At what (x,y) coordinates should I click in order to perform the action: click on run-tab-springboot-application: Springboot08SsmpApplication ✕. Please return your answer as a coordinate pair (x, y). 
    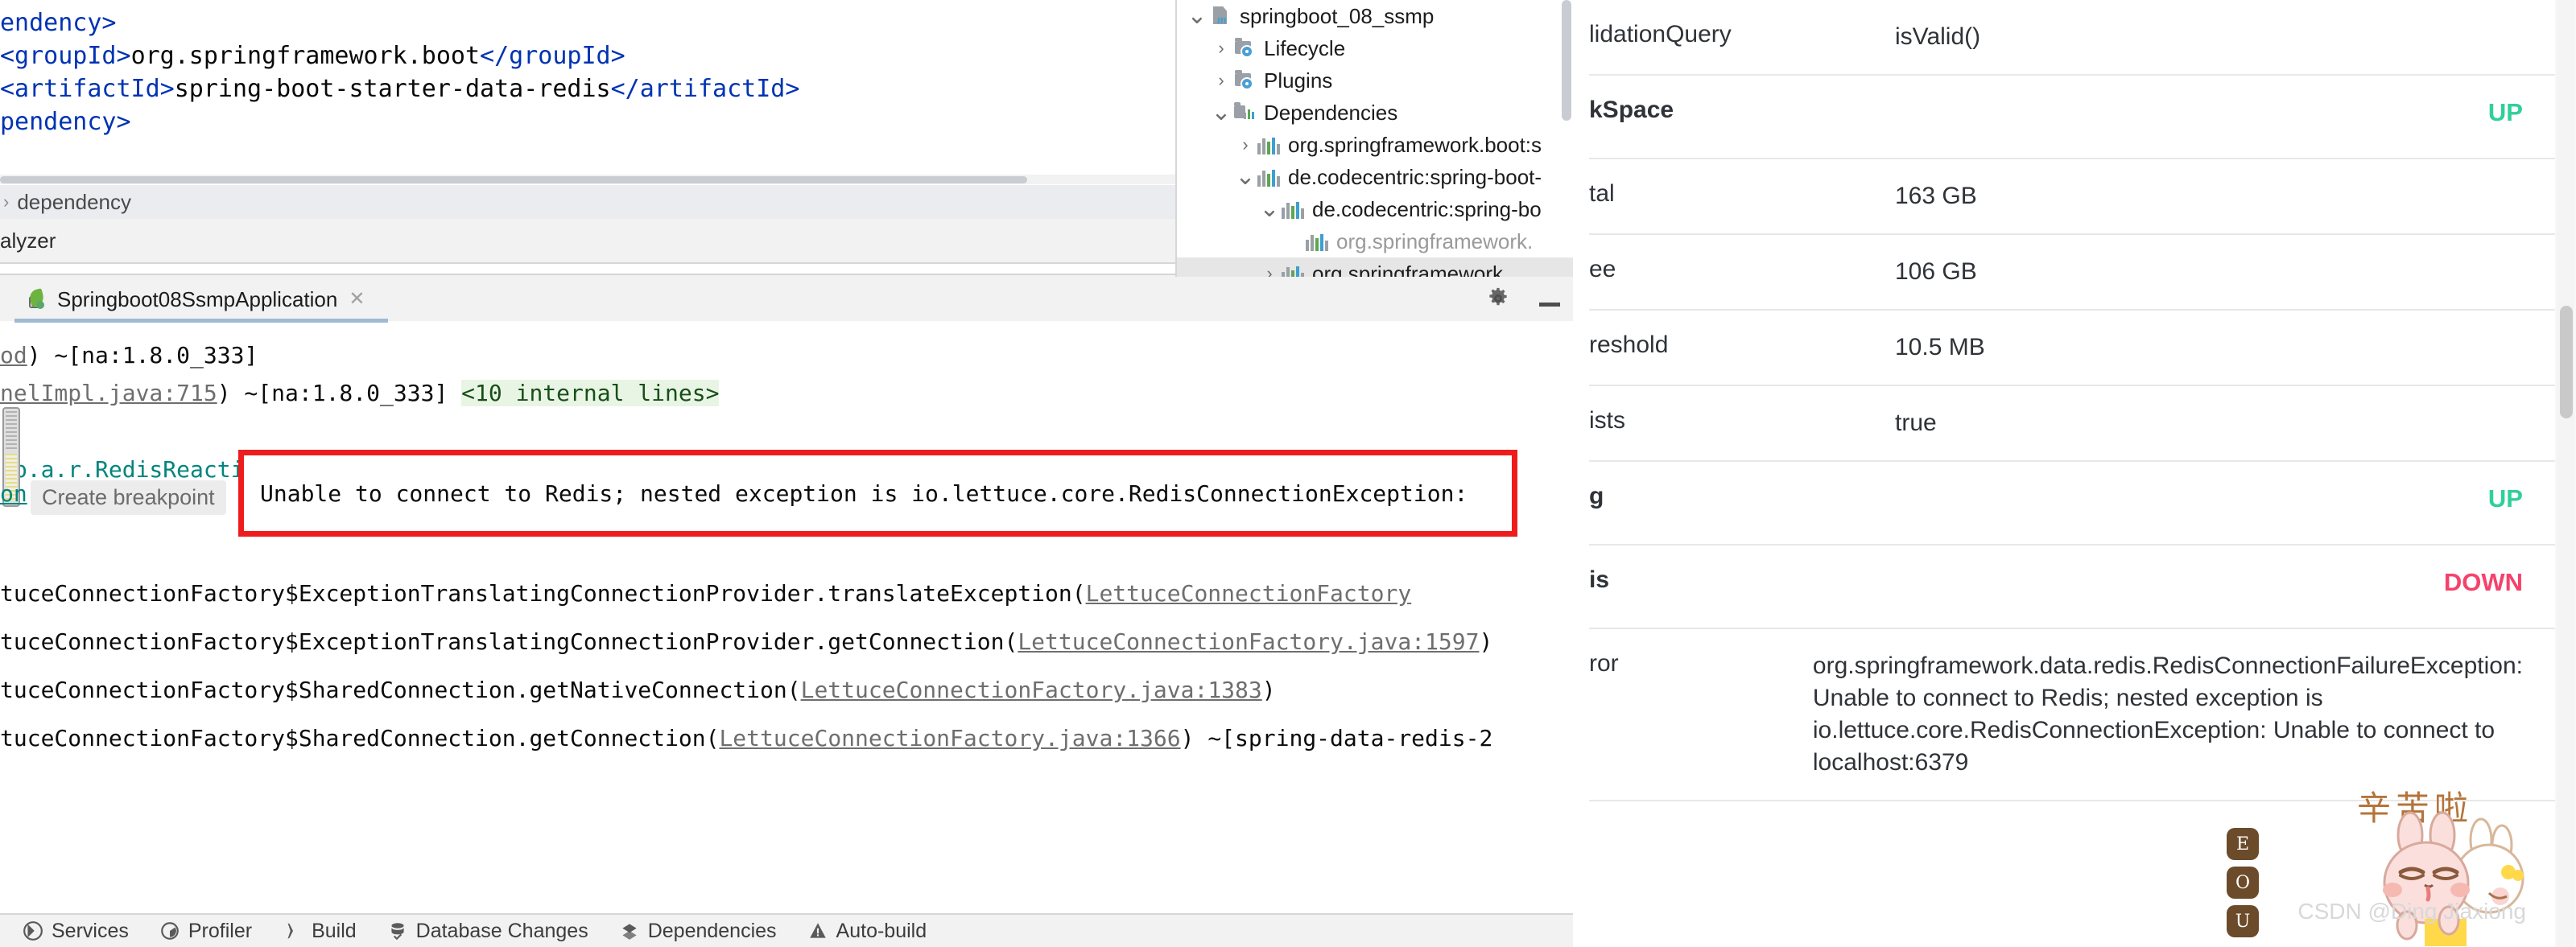
    Looking at the image, I should click on (196, 300).